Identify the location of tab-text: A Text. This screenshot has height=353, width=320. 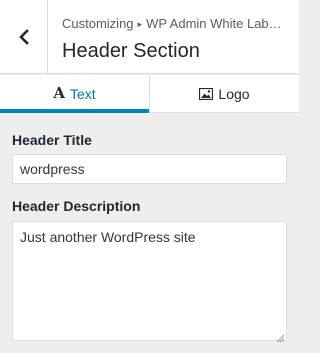
(74, 94).